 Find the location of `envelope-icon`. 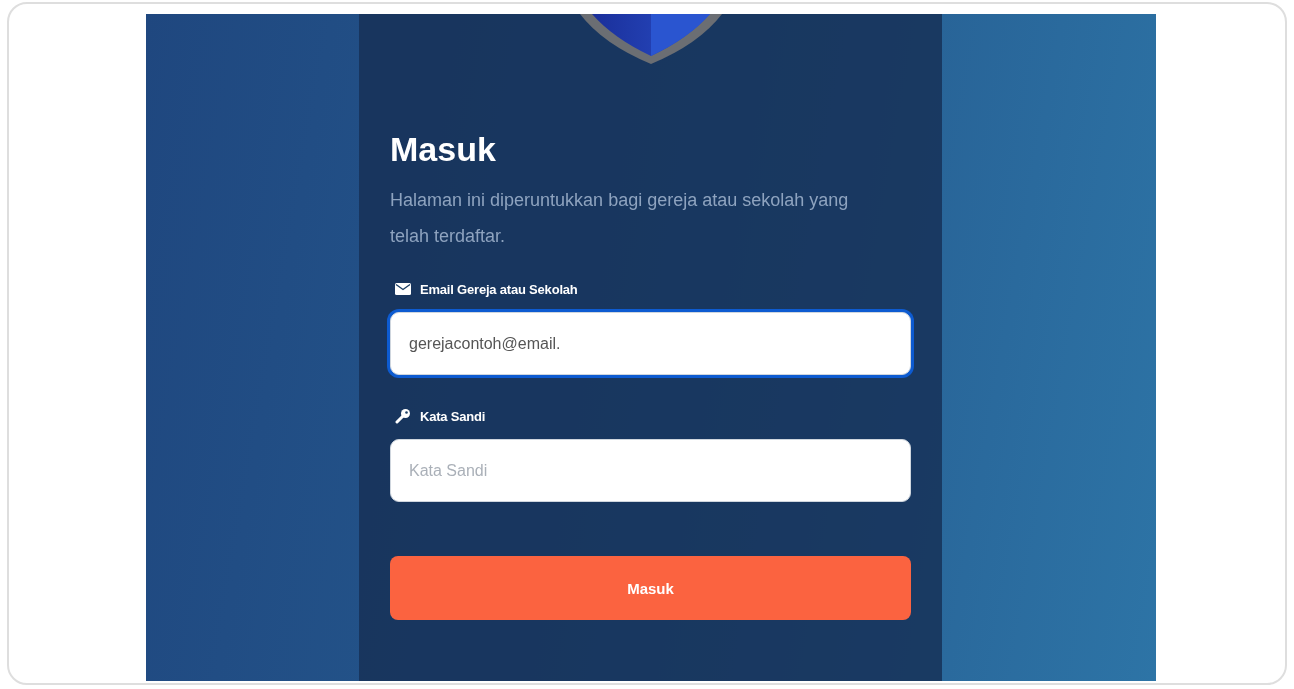

envelope-icon is located at coordinates (403, 289).